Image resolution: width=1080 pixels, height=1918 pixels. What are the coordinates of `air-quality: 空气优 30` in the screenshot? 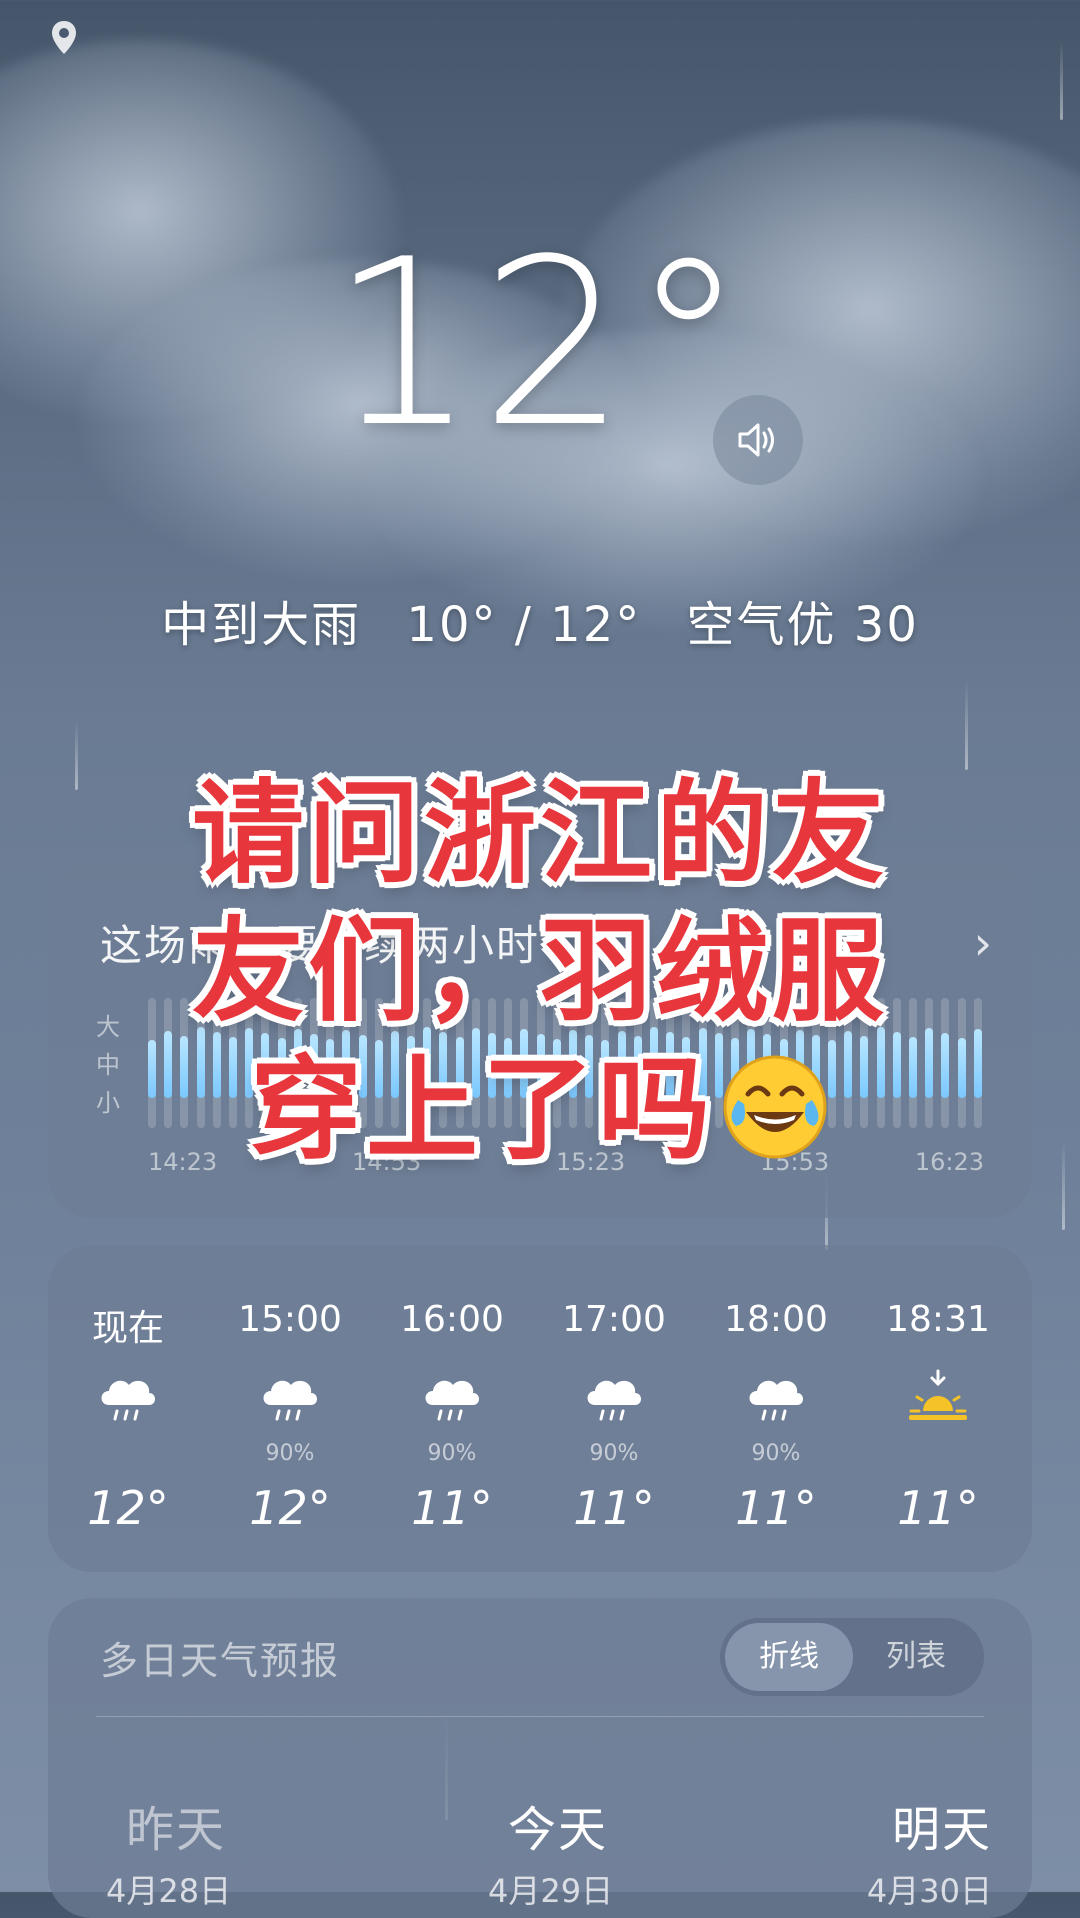 It's located at (803, 625).